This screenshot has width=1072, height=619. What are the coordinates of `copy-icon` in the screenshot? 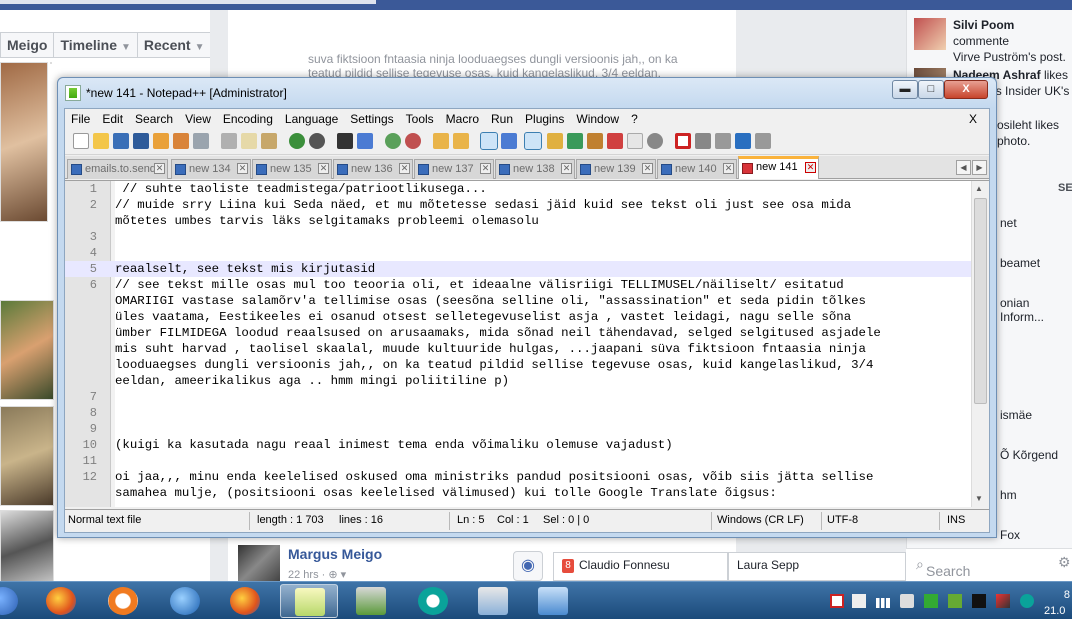 It's located at (249, 141).